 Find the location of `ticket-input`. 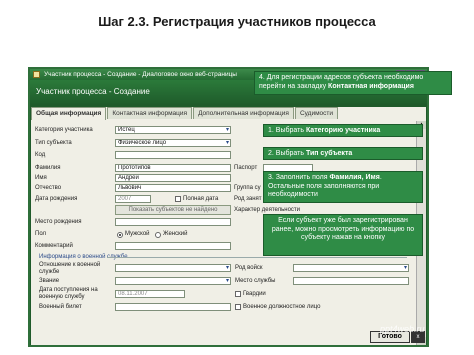

ticket-input is located at coordinates (173, 307).